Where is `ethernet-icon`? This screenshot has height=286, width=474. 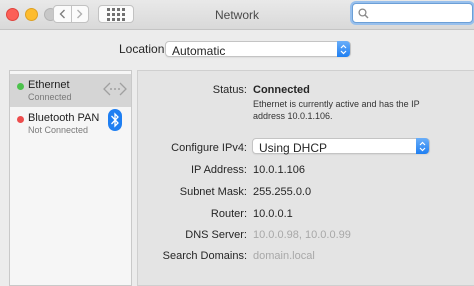
ethernet-icon is located at coordinates (115, 90).